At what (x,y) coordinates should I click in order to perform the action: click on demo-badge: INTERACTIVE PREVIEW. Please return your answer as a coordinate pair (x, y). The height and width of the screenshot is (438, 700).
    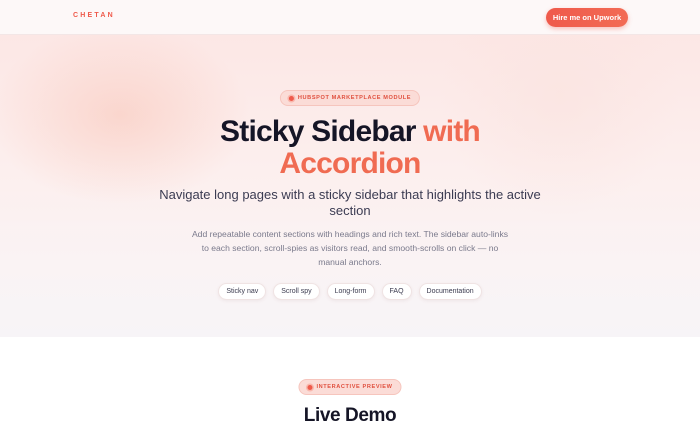
    Looking at the image, I should click on (350, 387).